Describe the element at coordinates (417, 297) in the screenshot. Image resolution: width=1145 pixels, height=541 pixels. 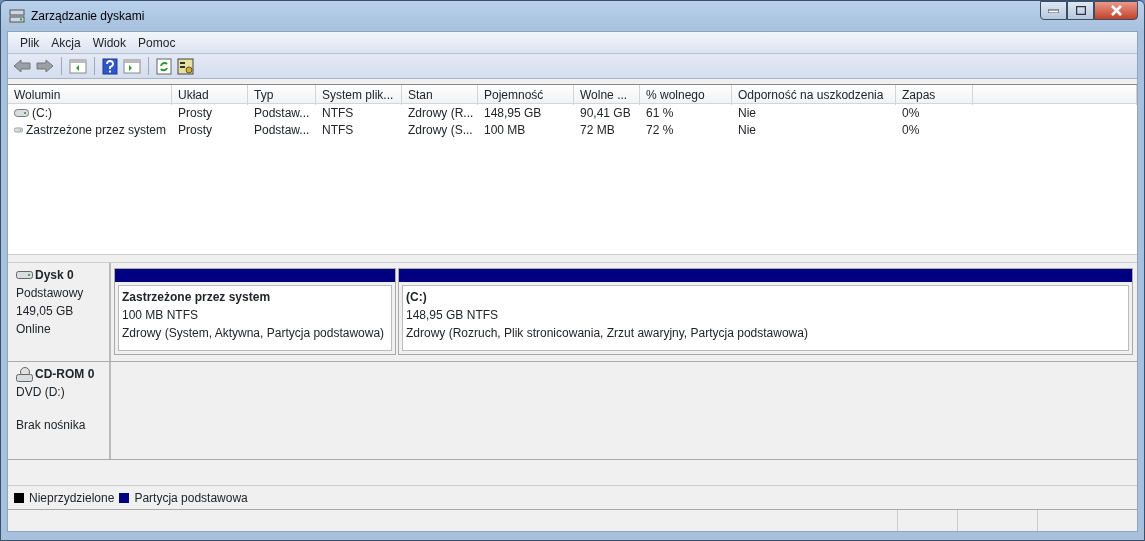
I see `partition-name: (C:)` at that location.